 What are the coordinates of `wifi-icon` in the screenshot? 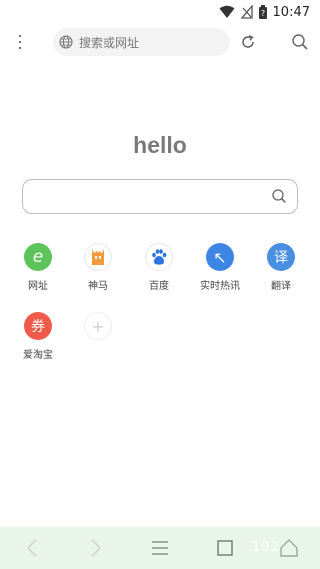 It's located at (227, 11).